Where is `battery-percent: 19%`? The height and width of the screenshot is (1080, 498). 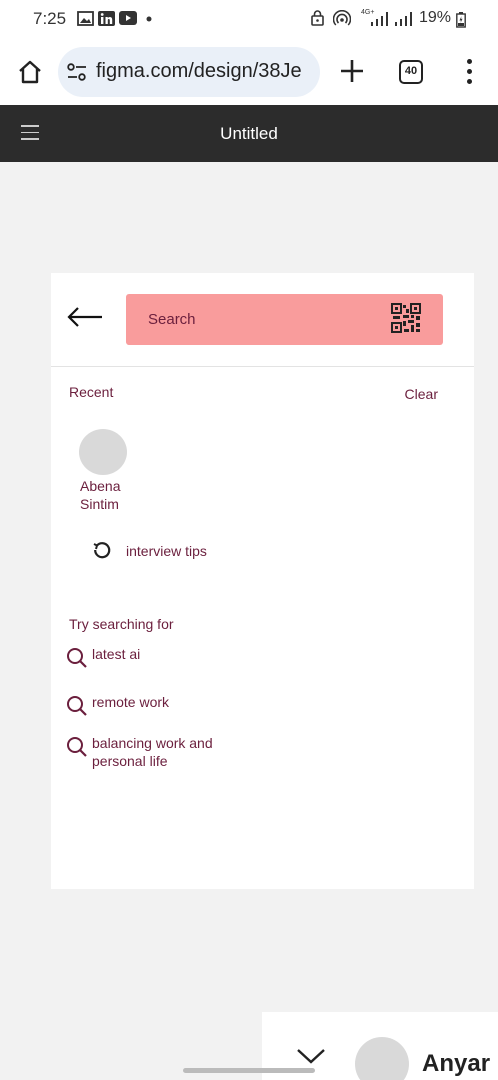
battery-percent: 19% is located at coordinates (435, 17).